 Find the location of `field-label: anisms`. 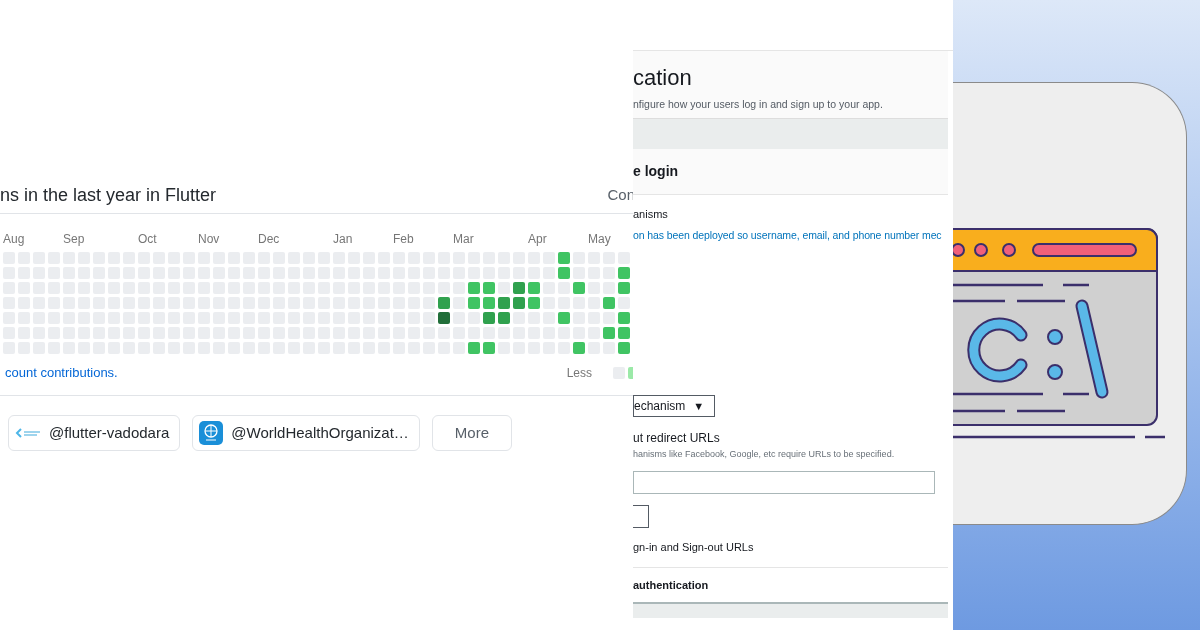

field-label: anisms is located at coordinates (651, 214).